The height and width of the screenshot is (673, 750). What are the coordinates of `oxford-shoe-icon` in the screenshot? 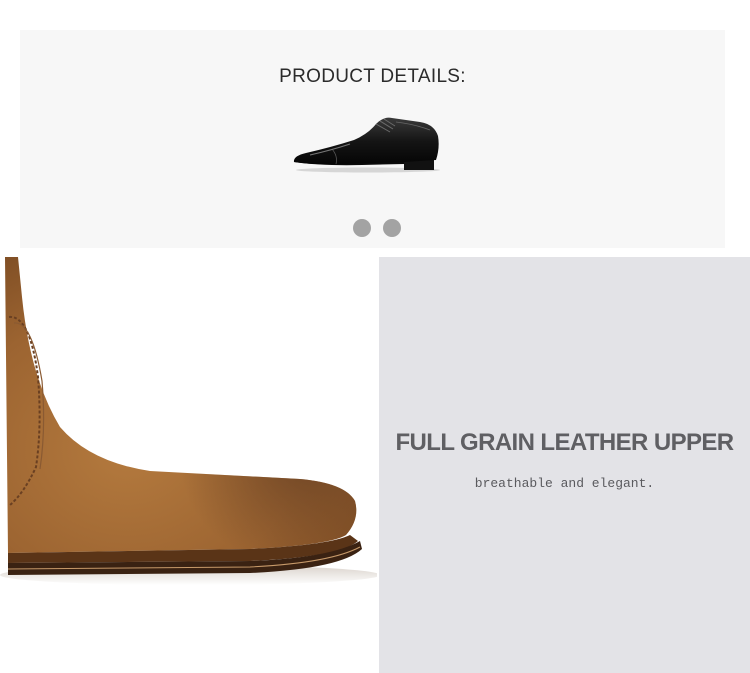 It's located at (366, 143).